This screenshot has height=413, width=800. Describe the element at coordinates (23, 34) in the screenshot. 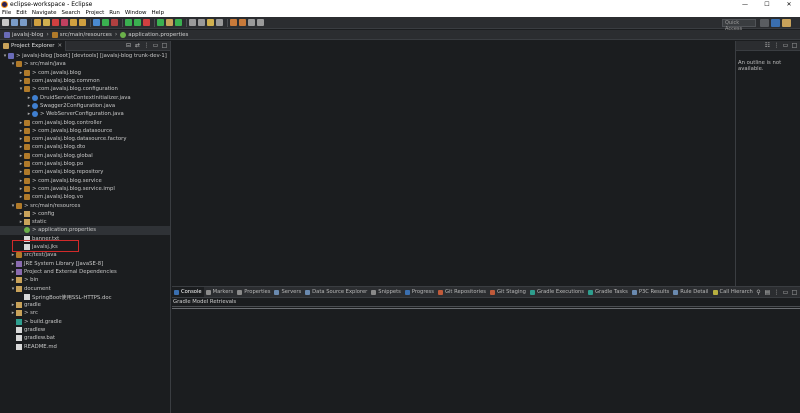

I see `breadcrumb-project: javalsj-blog` at that location.